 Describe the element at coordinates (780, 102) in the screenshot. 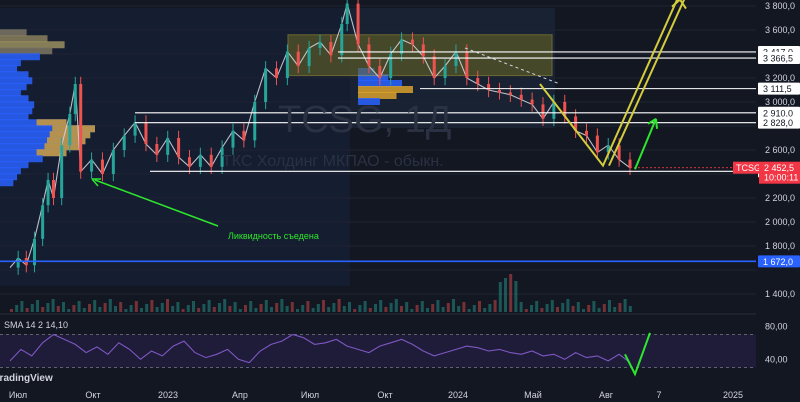

I see `y-tick-label: 3 000,0` at that location.